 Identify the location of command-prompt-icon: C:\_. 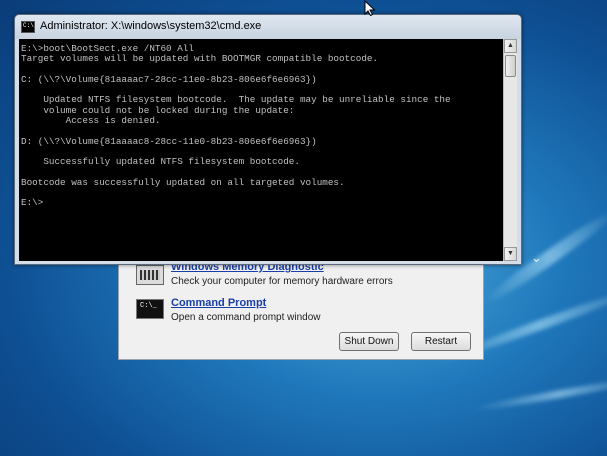
(150, 309).